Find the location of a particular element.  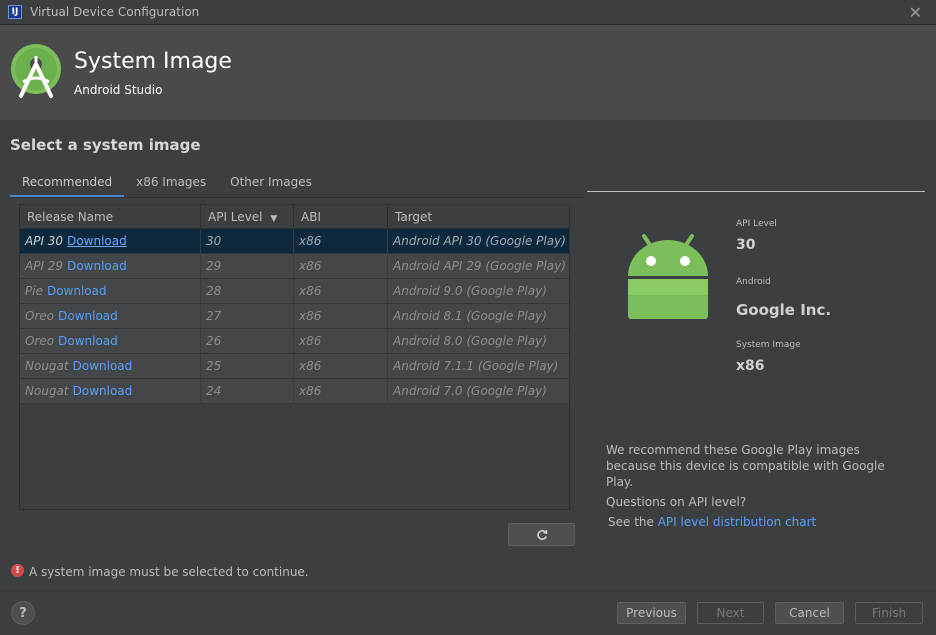

release-name-cell: API 29 Download is located at coordinates (110, 266).